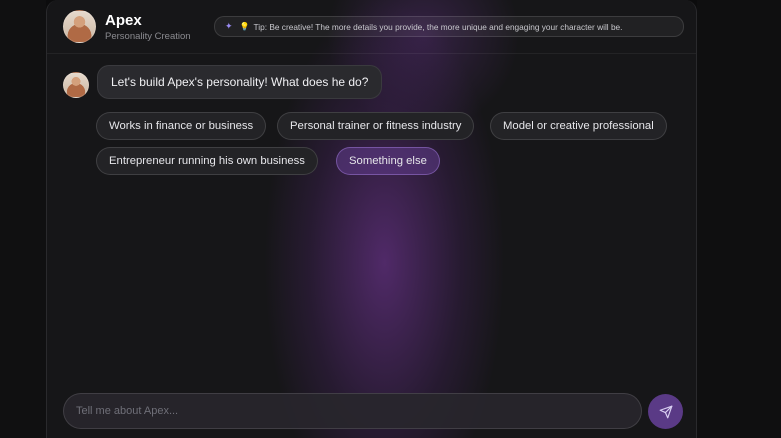  What do you see at coordinates (76, 85) in the screenshot?
I see `message-avatar` at bounding box center [76, 85].